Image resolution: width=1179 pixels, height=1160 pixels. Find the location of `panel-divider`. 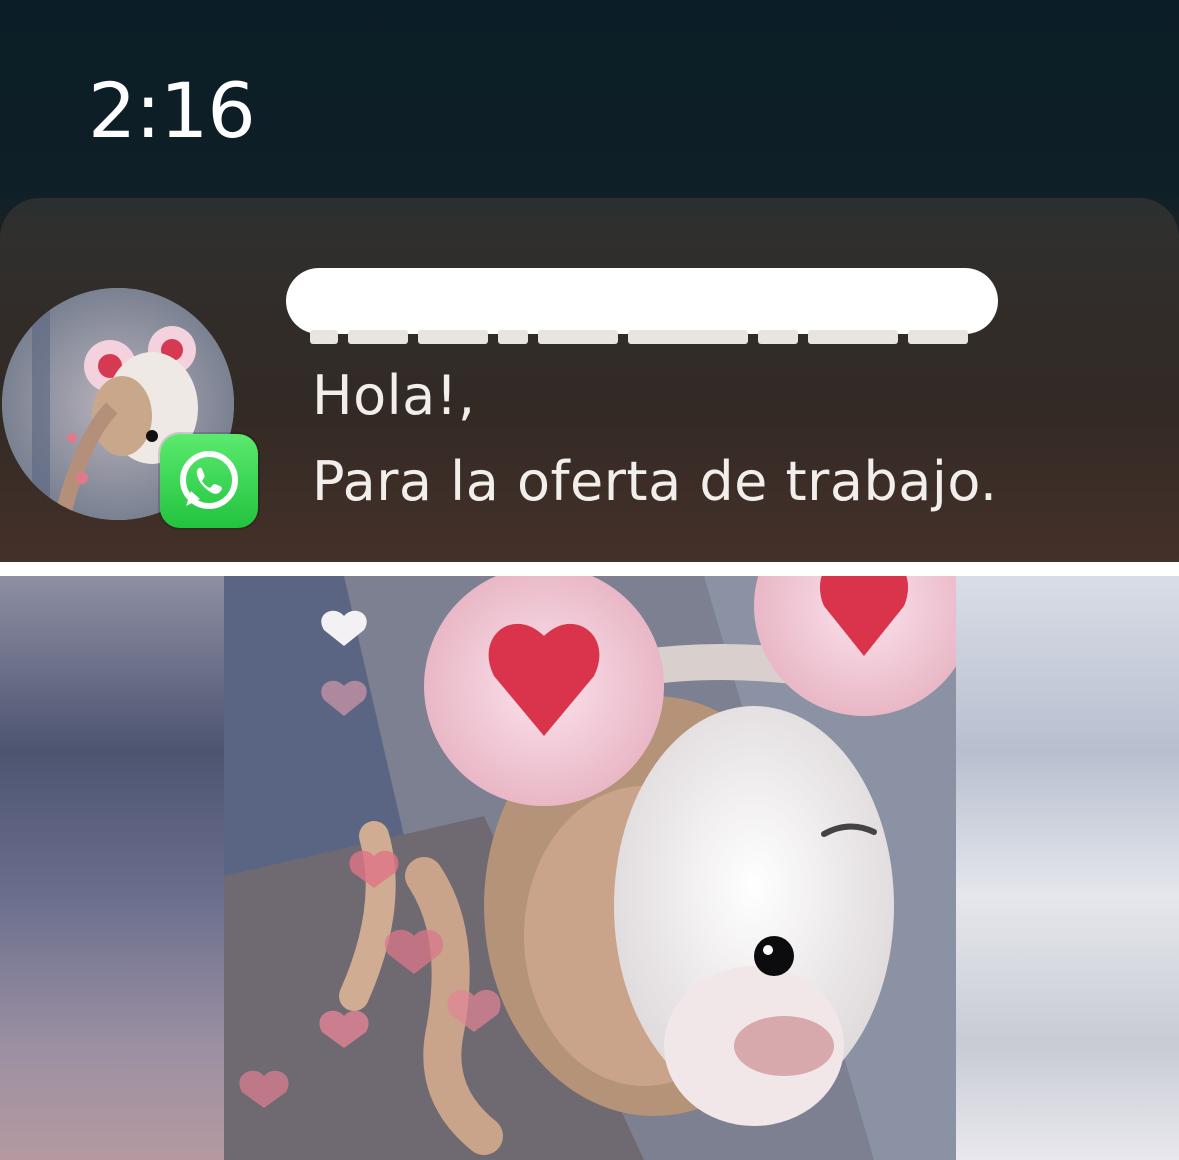

panel-divider is located at coordinates (589, 569).